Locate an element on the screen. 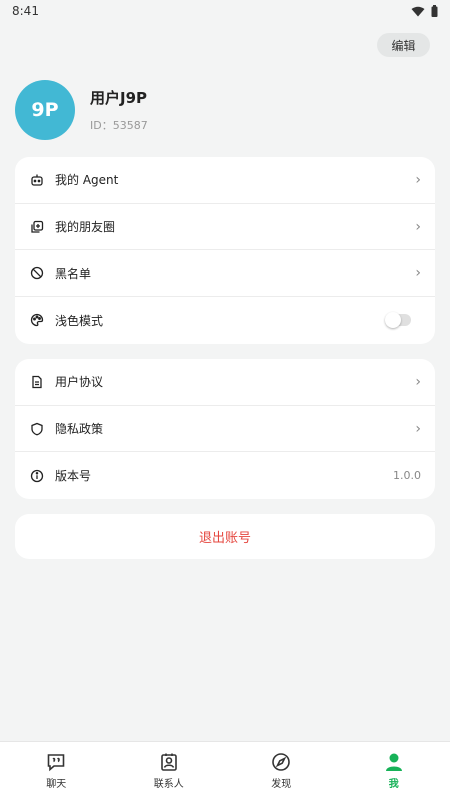 The width and height of the screenshot is (450, 800). edit-button: 编辑 is located at coordinates (403, 45).